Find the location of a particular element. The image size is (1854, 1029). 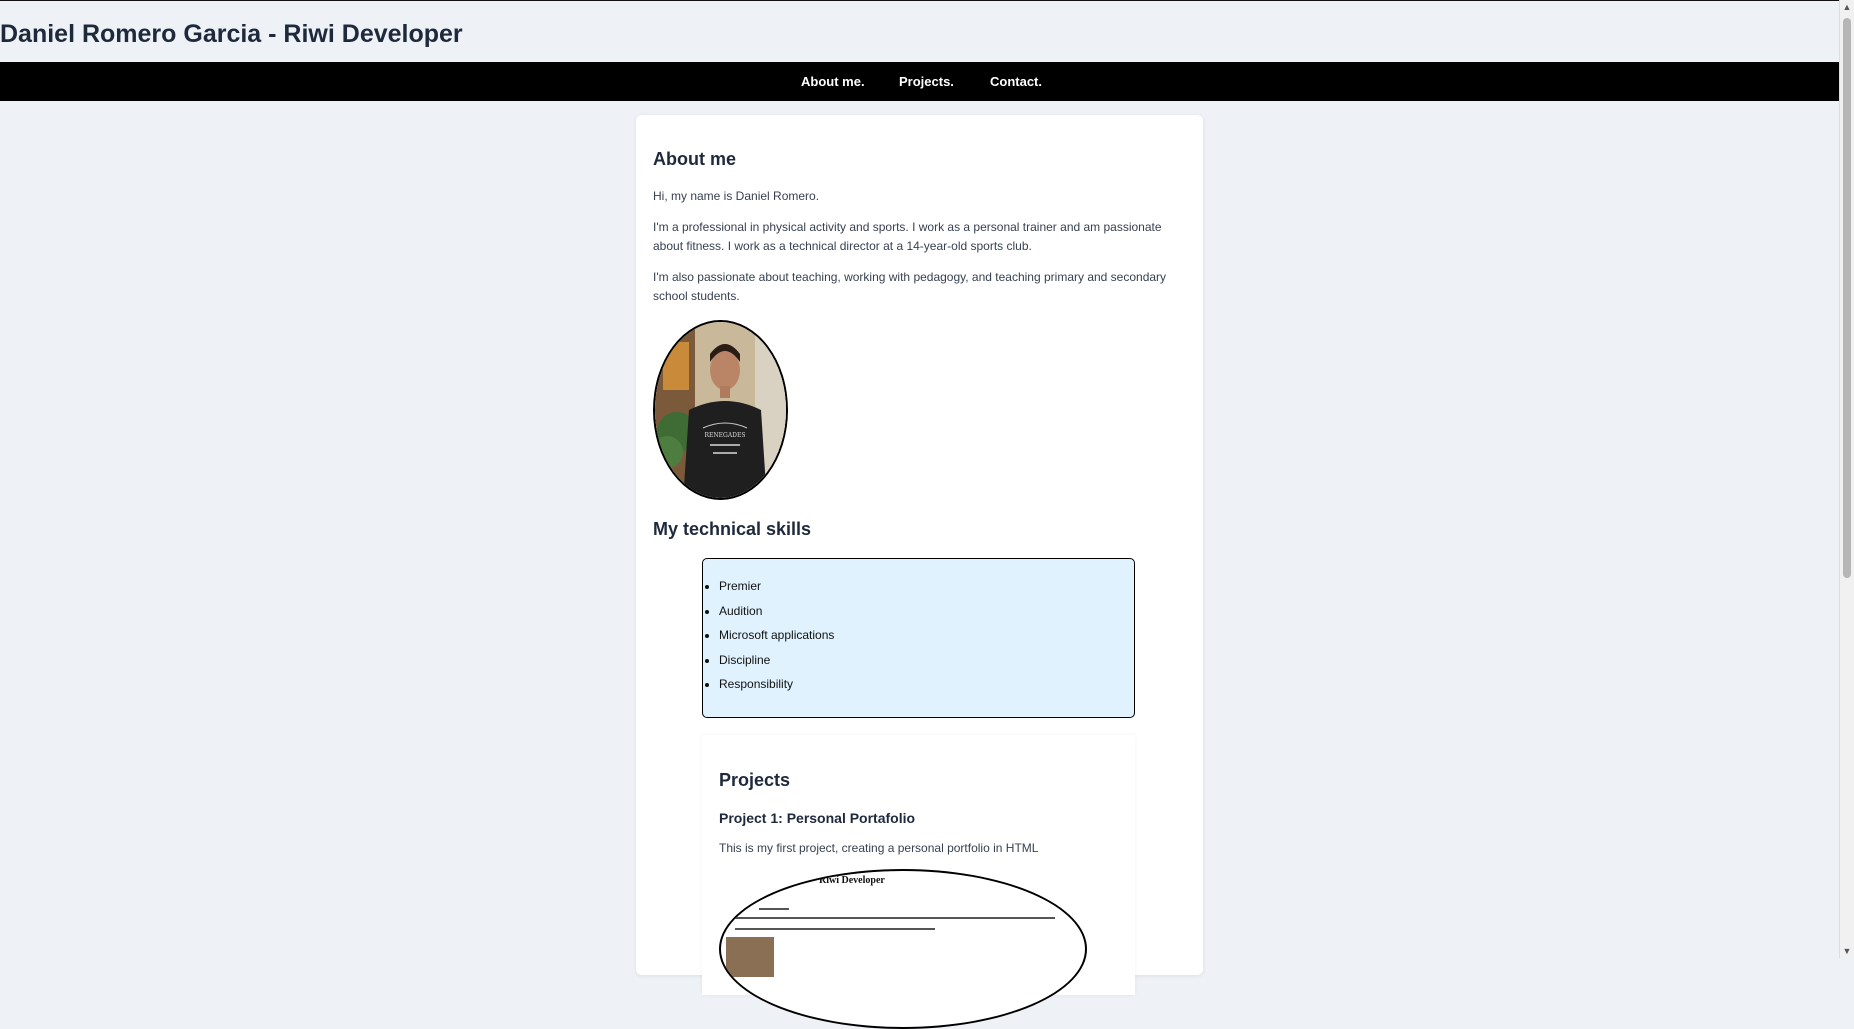

main-navbar: About me. Projects. Contact. is located at coordinates (920, 81).